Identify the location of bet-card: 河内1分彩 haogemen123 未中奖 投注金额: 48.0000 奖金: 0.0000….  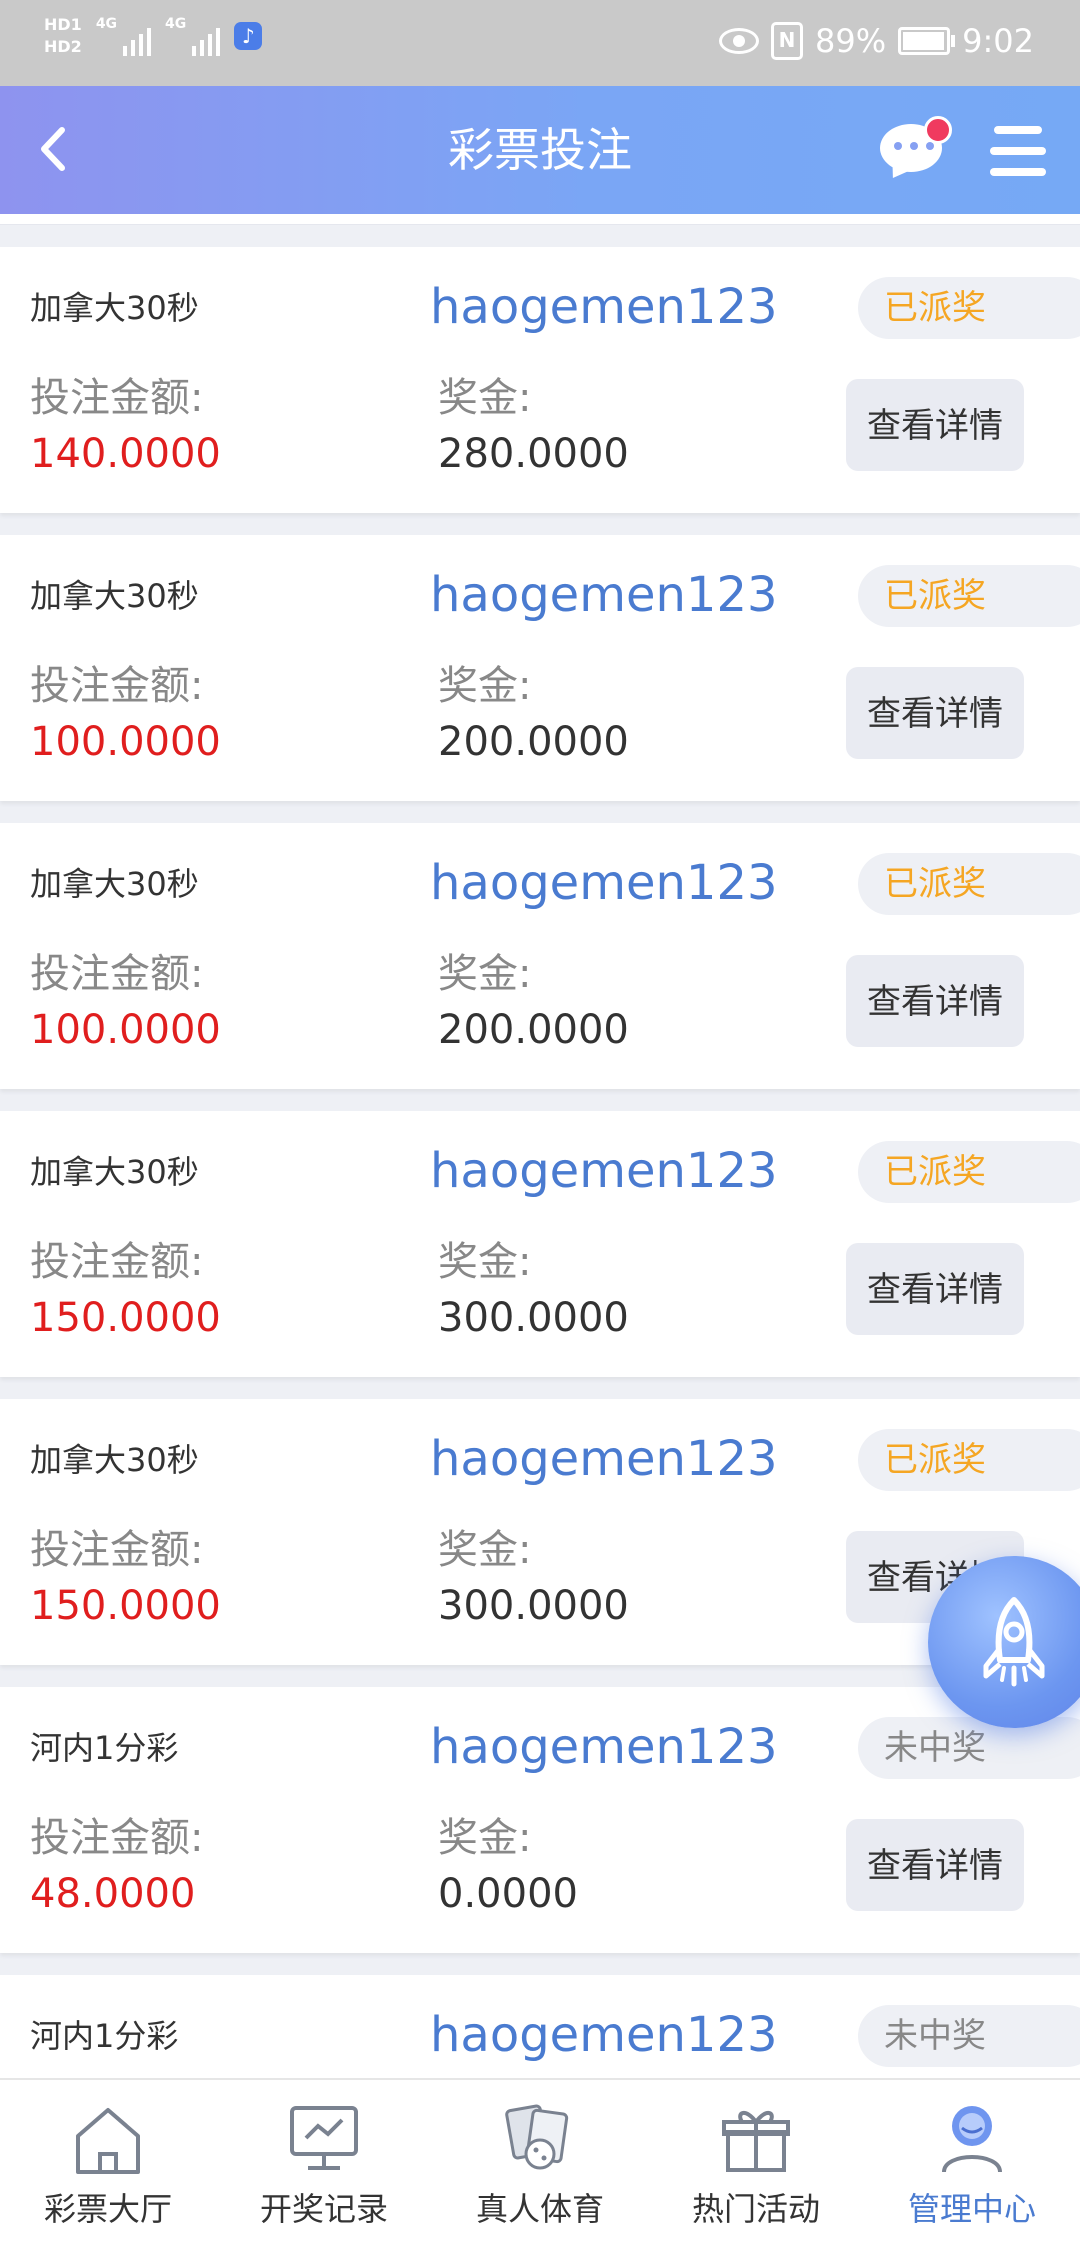
(540, 1820).